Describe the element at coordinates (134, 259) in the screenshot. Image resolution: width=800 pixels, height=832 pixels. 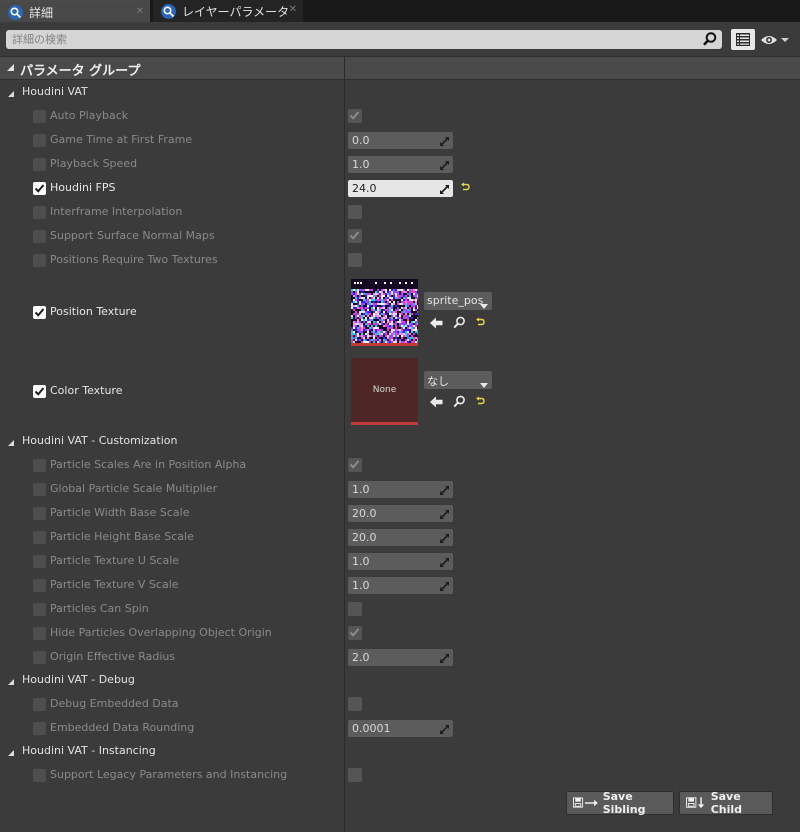
I see `property-label: Positions Require Two Textures` at that location.